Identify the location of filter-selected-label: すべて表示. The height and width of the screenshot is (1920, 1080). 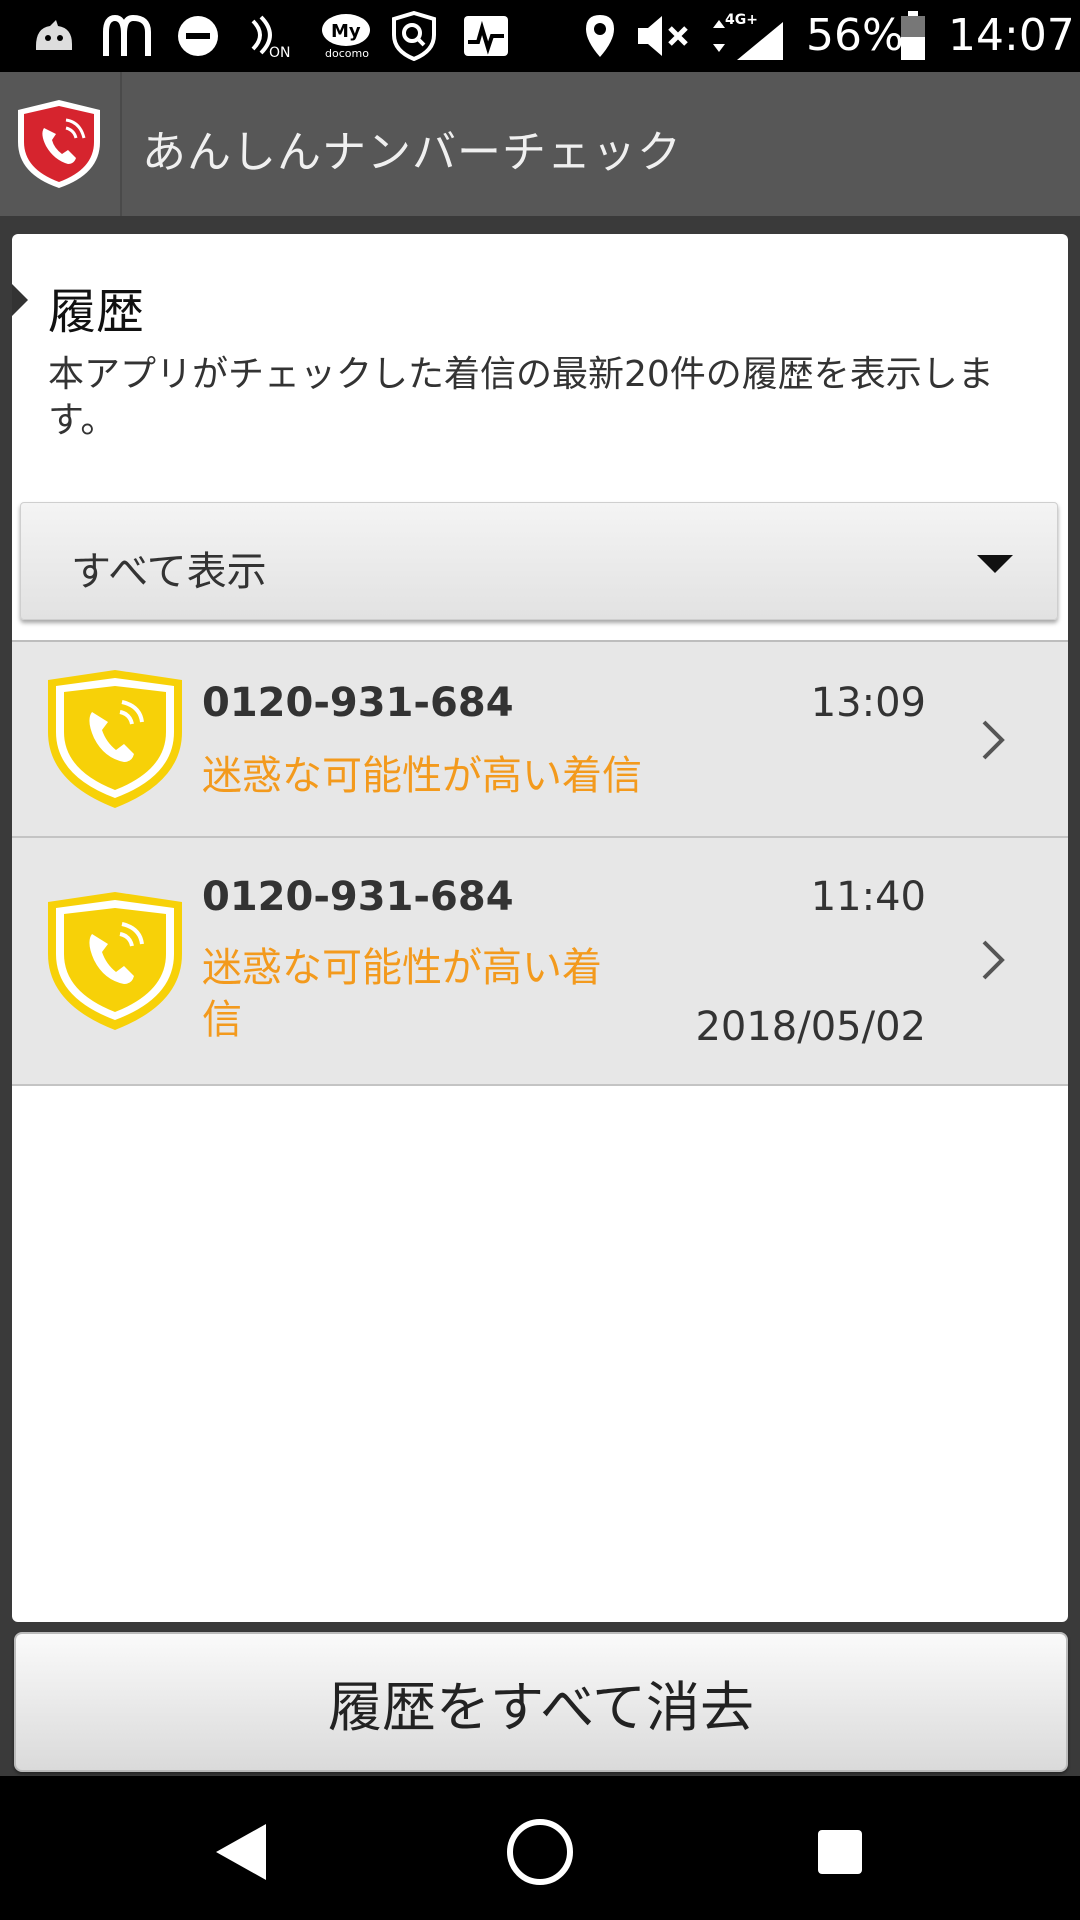
(169, 572).